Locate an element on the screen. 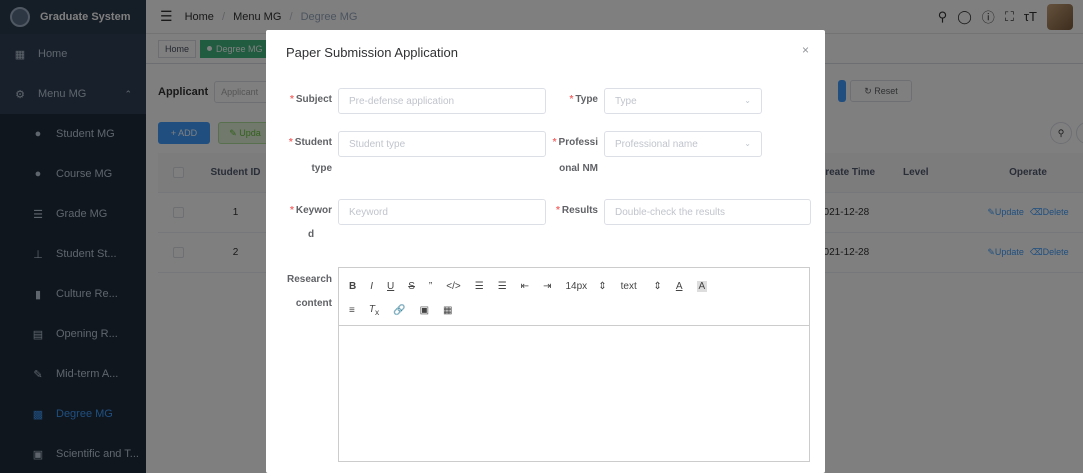 This screenshot has width=1083, height=473. dialog-title: Paper Submission Application is located at coordinates (372, 52).